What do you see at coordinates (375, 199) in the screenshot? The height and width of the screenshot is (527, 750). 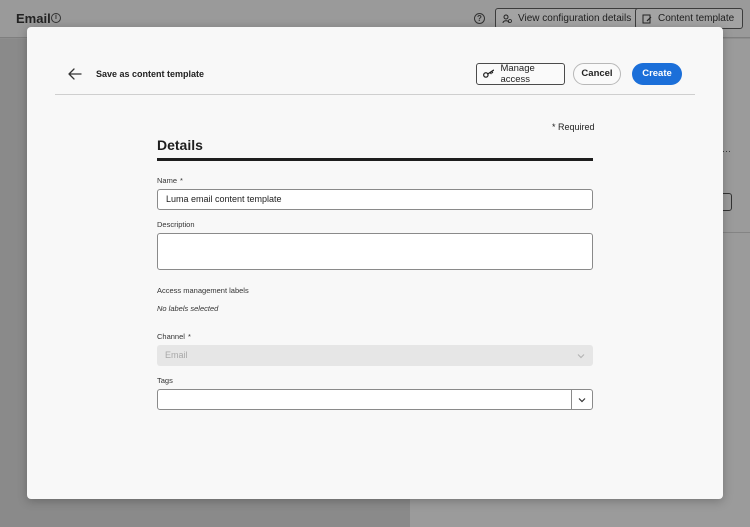 I see `name-input: Luma email content template` at bounding box center [375, 199].